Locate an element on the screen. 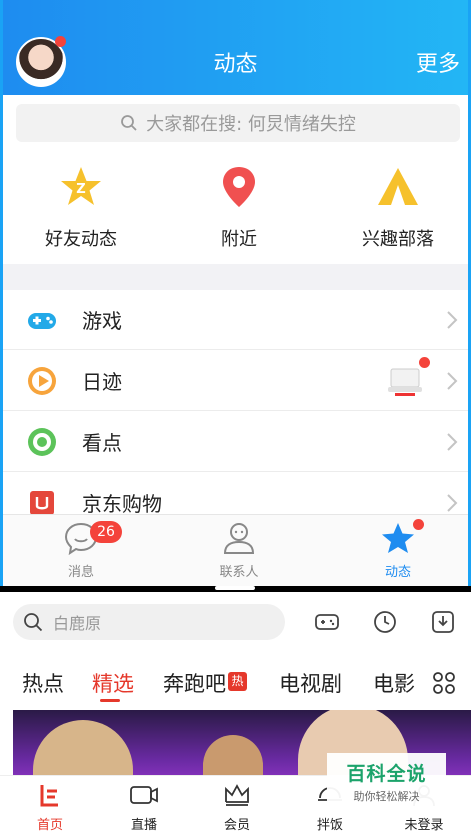  category-tabs: 热点 精选 奔跑吧热 电视剧 电影 is located at coordinates (235, 682).